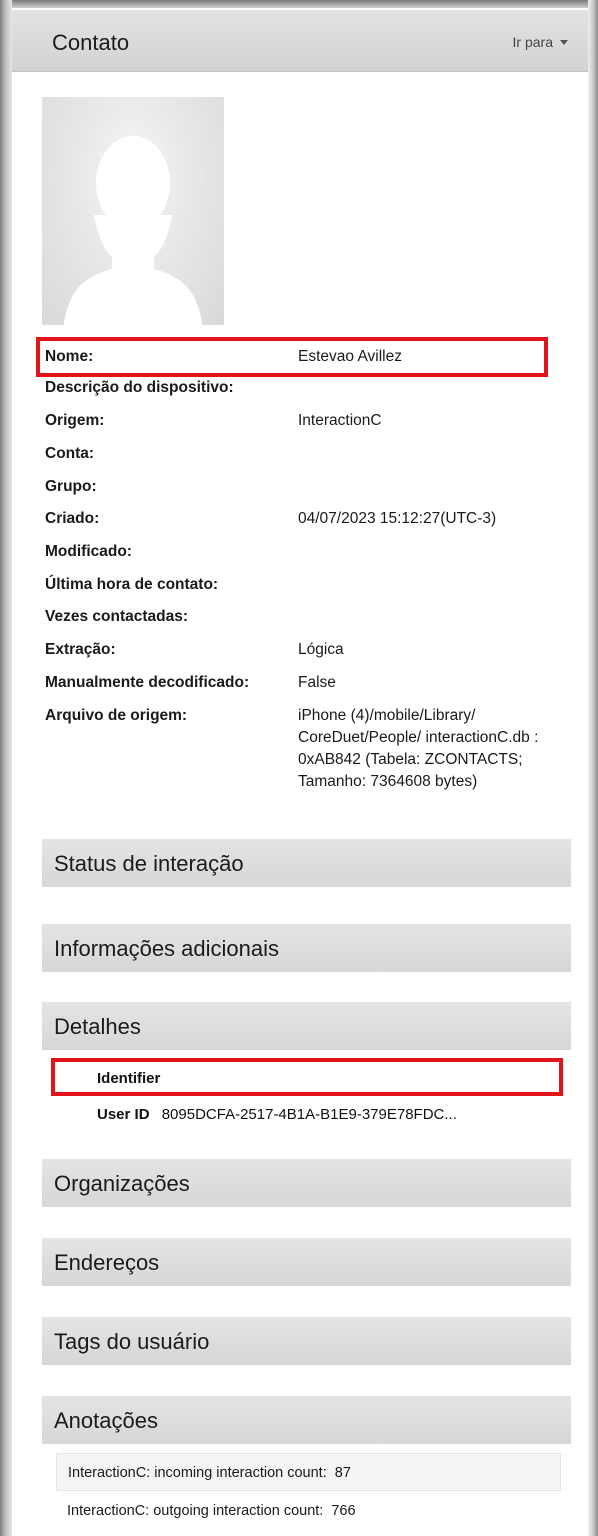  Describe the element at coordinates (306, 863) in the screenshot. I see `section-interaction-status: Status de interação` at that location.